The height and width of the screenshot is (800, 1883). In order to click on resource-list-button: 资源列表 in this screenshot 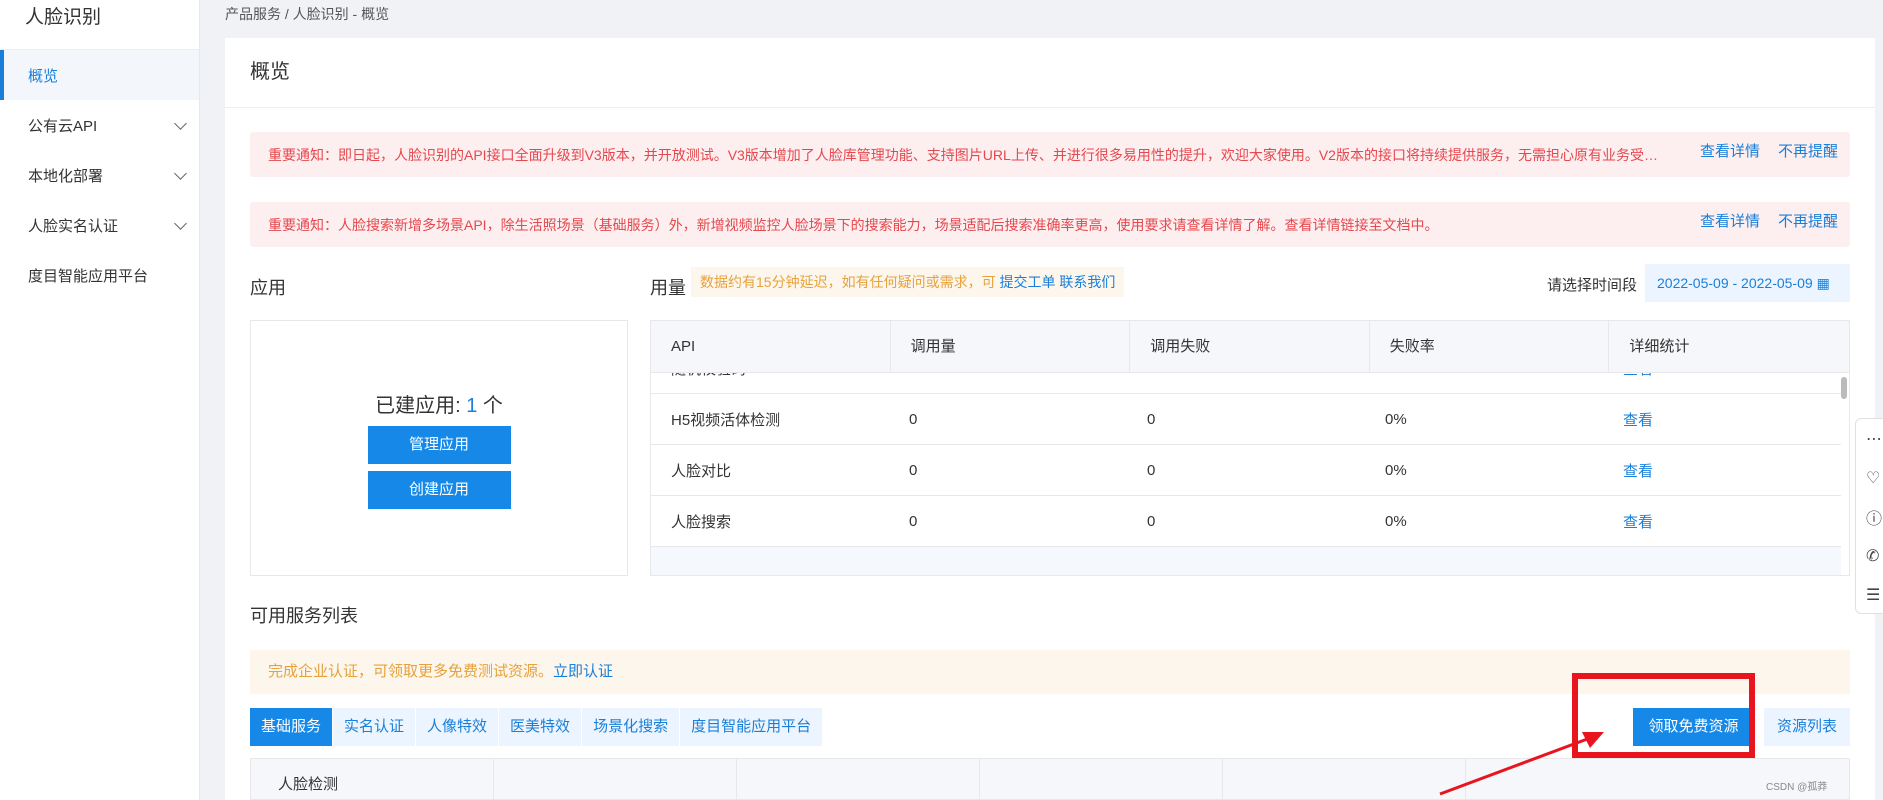, I will do `click(1807, 727)`.